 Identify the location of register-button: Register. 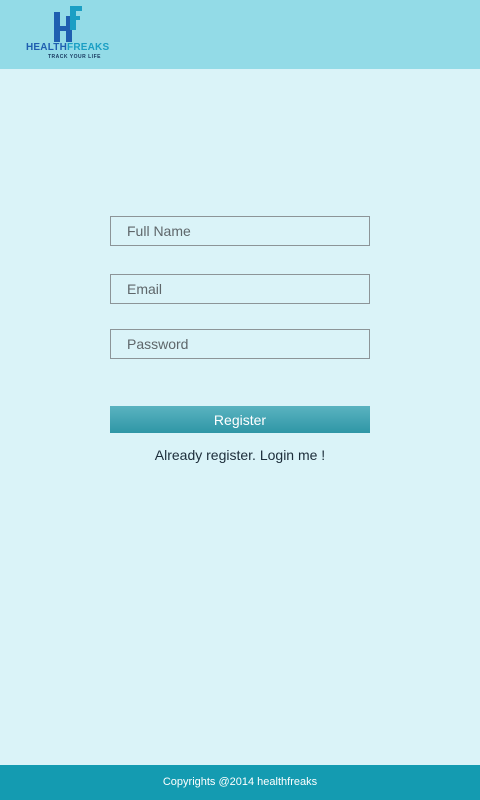
(240, 419).